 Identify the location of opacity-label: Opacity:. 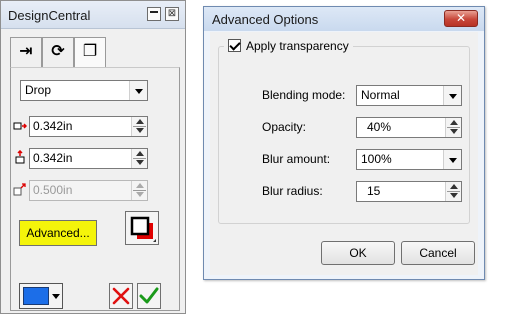
(284, 127).